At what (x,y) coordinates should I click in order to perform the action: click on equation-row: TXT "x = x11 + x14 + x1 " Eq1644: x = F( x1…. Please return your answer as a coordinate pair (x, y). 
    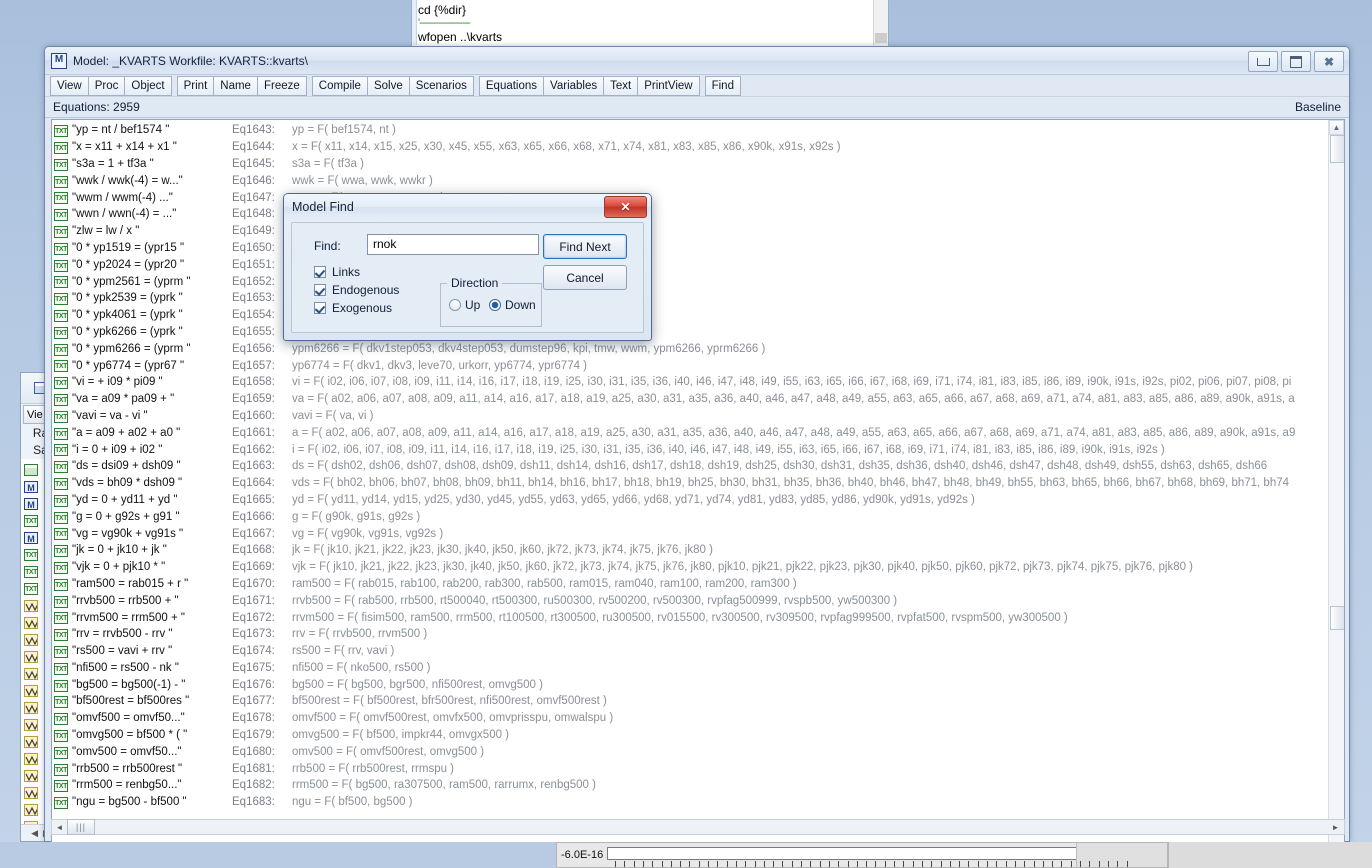
    Looking at the image, I should click on (690, 147).